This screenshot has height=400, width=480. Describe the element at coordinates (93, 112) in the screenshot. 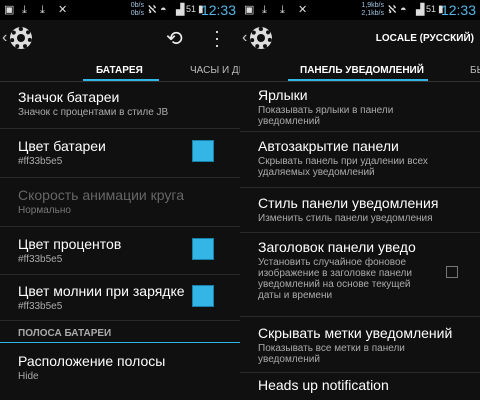

I see `pref-summary: Значок с процентами в стиле JB` at that location.